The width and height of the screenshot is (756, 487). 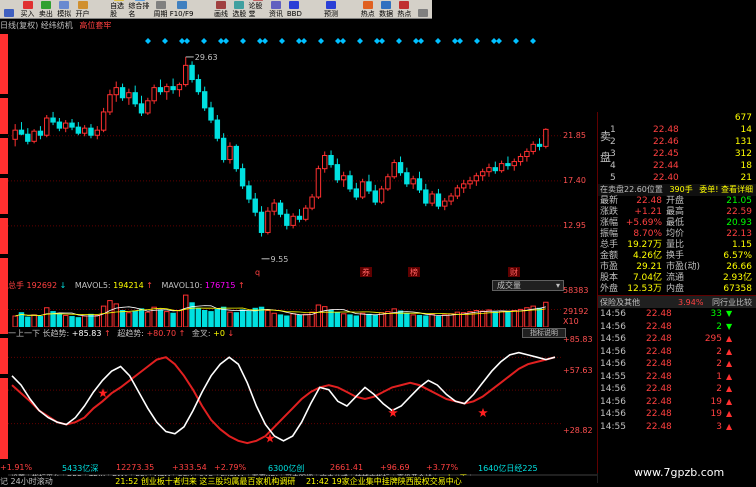 What do you see at coordinates (205, 481) in the screenshot?
I see `ticker-item: 21:52 创业板十者归来 这三股均属最百家机构调研` at bounding box center [205, 481].